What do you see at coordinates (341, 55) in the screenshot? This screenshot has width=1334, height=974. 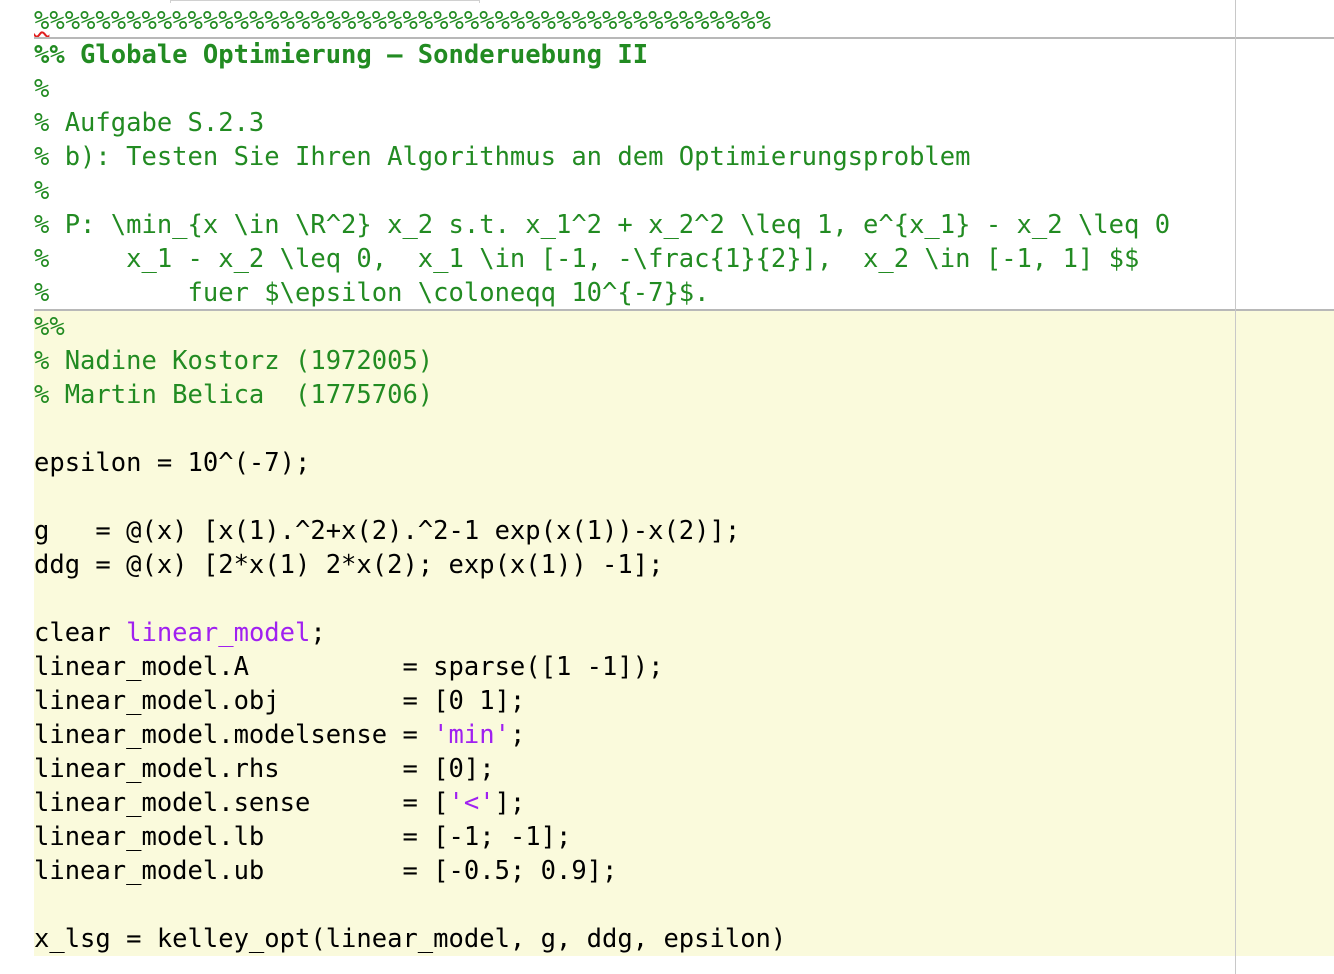 I see `comment-token: %% Globale Optimierung – Sonderuebung II` at bounding box center [341, 55].